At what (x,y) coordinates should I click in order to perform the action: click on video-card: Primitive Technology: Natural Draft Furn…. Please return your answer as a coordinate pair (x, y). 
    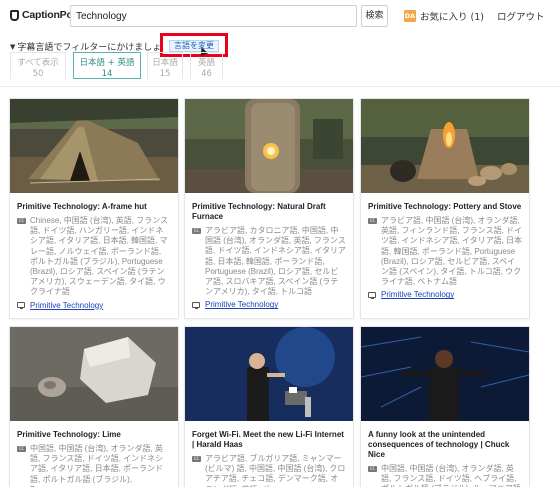
    Looking at the image, I should click on (269, 208).